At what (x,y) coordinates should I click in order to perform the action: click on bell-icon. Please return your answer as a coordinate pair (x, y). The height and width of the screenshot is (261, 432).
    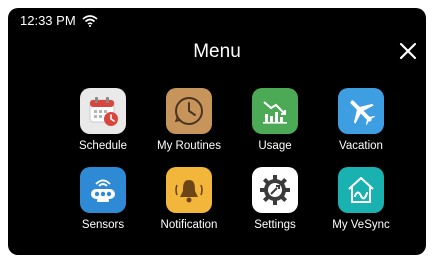
    Looking at the image, I should click on (189, 190).